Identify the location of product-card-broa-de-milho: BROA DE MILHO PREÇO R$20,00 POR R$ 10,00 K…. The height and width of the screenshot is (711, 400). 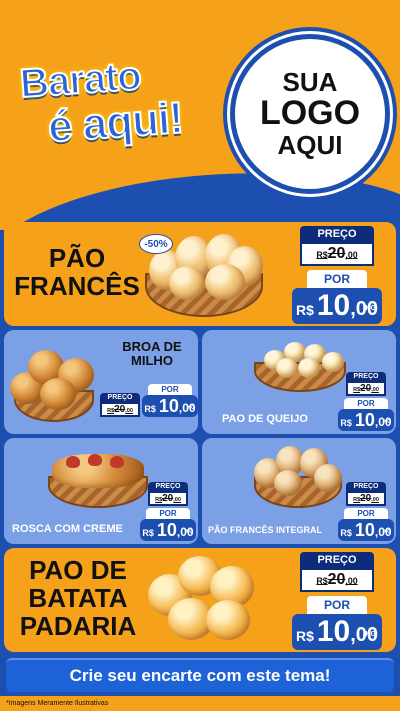
(101, 382).